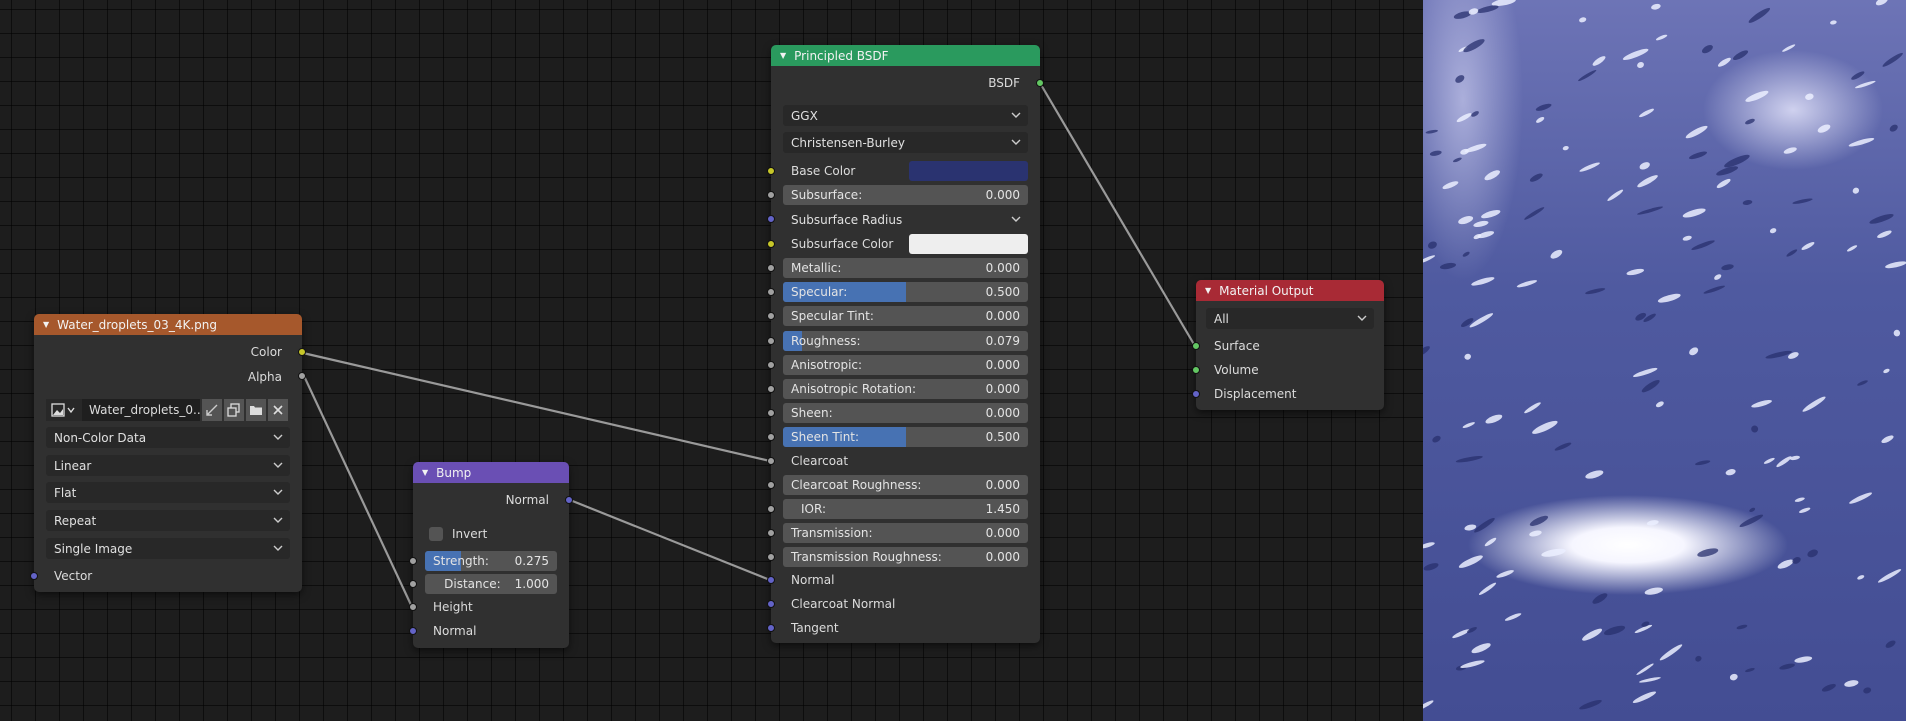 Image resolution: width=1906 pixels, height=721 pixels. I want to click on chevron-down-icon, so click(1016, 219).